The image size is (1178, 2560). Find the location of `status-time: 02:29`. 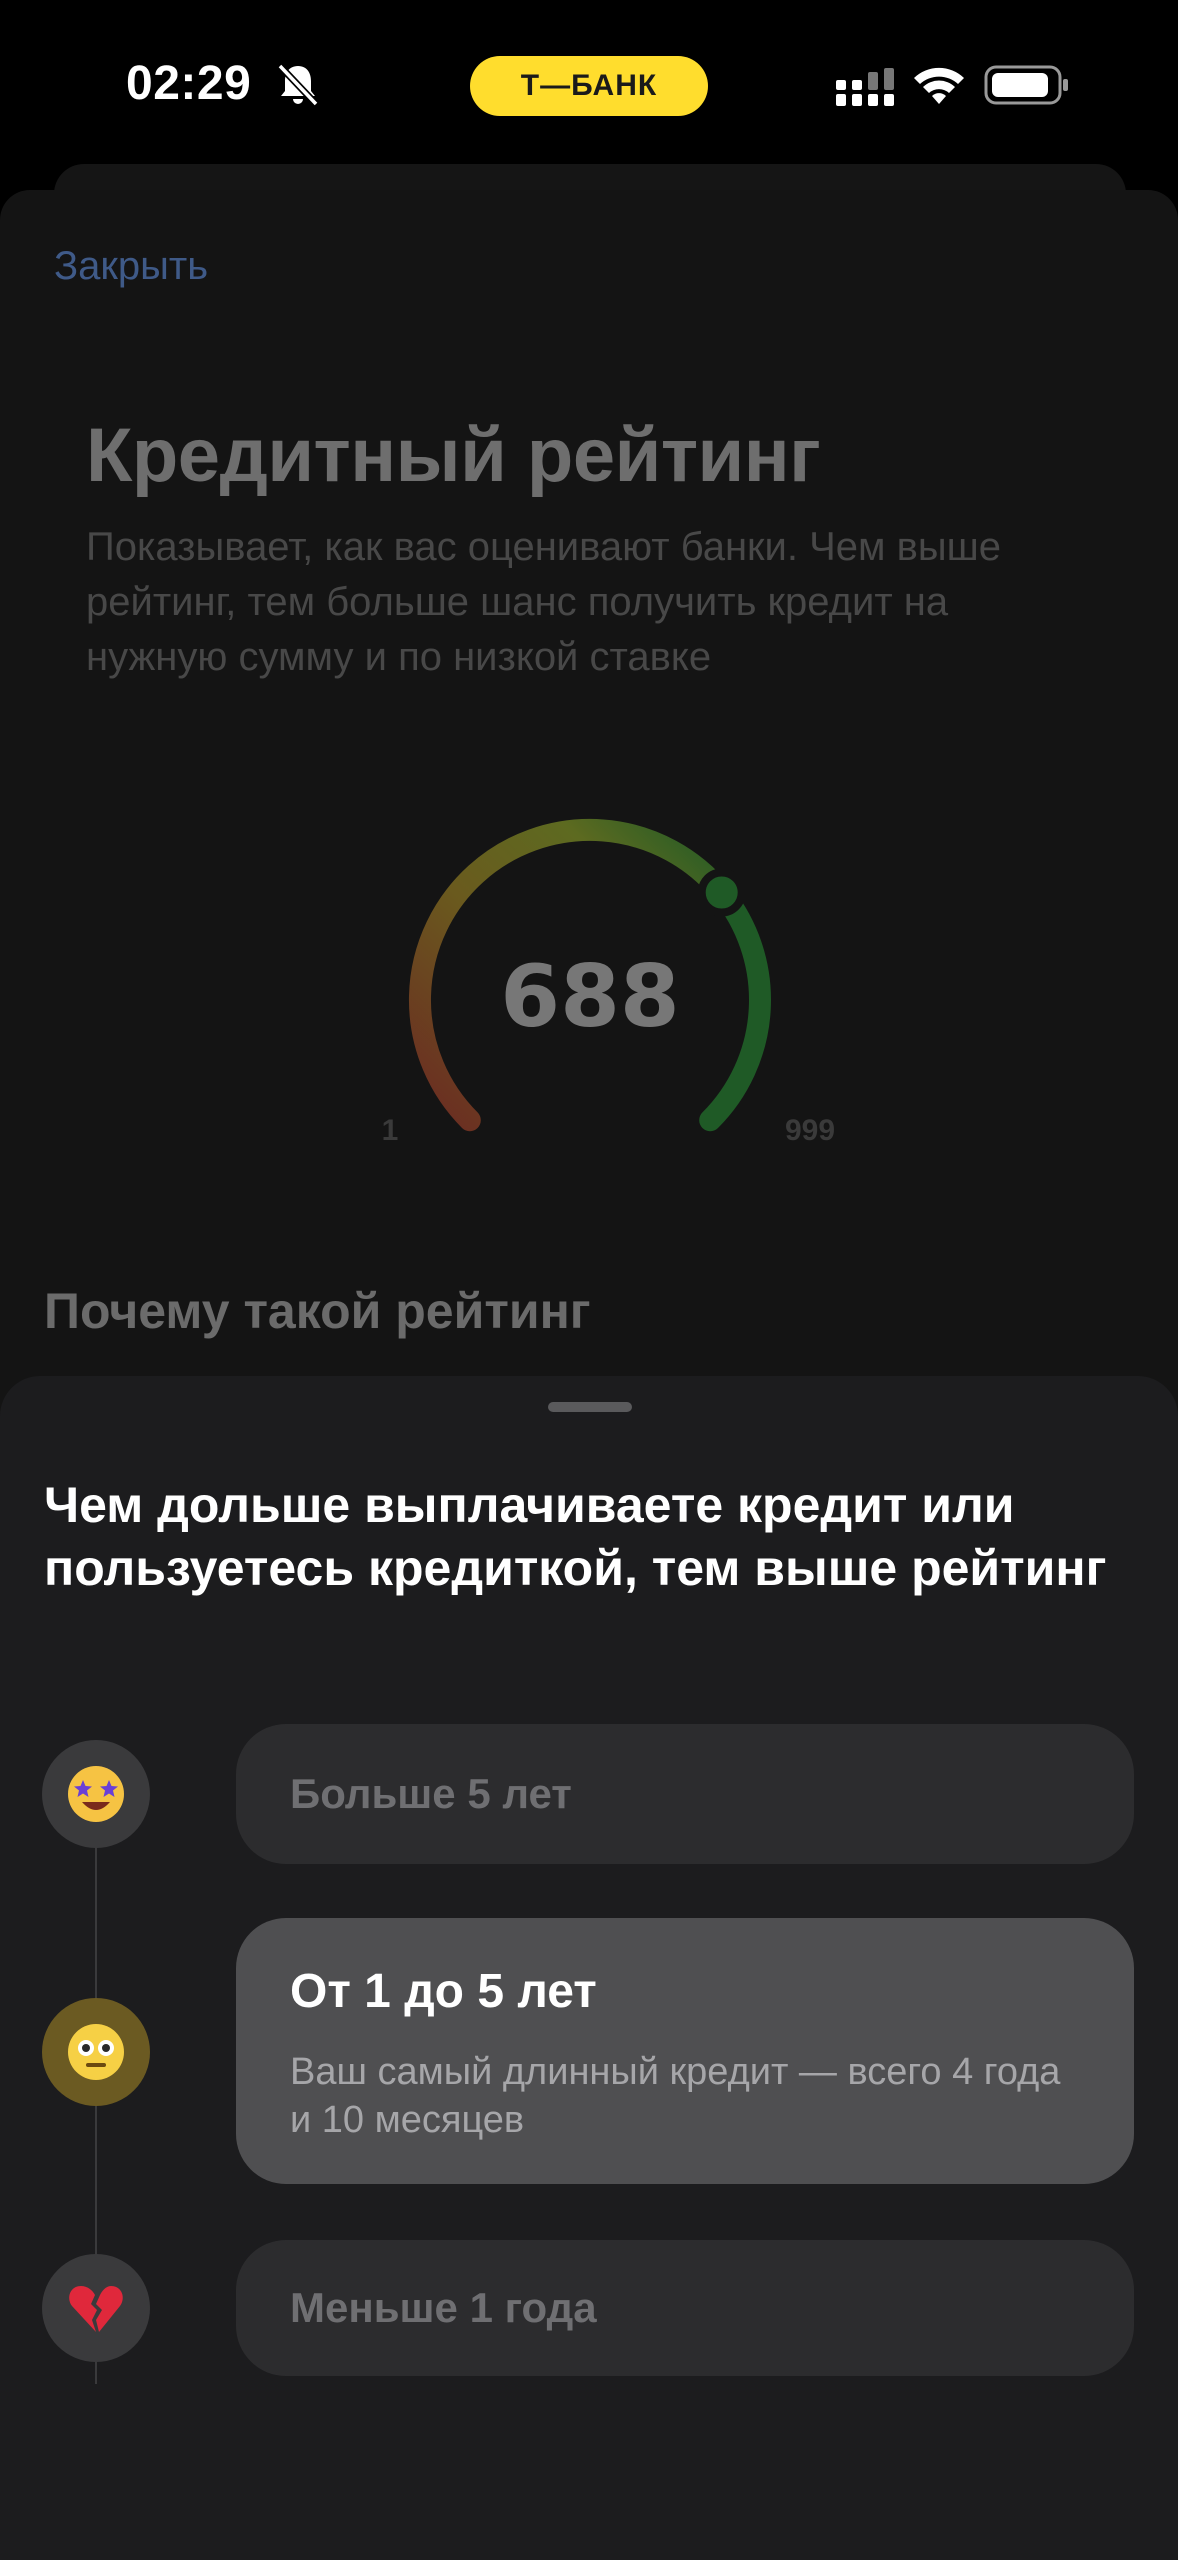

status-time: 02:29 is located at coordinates (189, 83).